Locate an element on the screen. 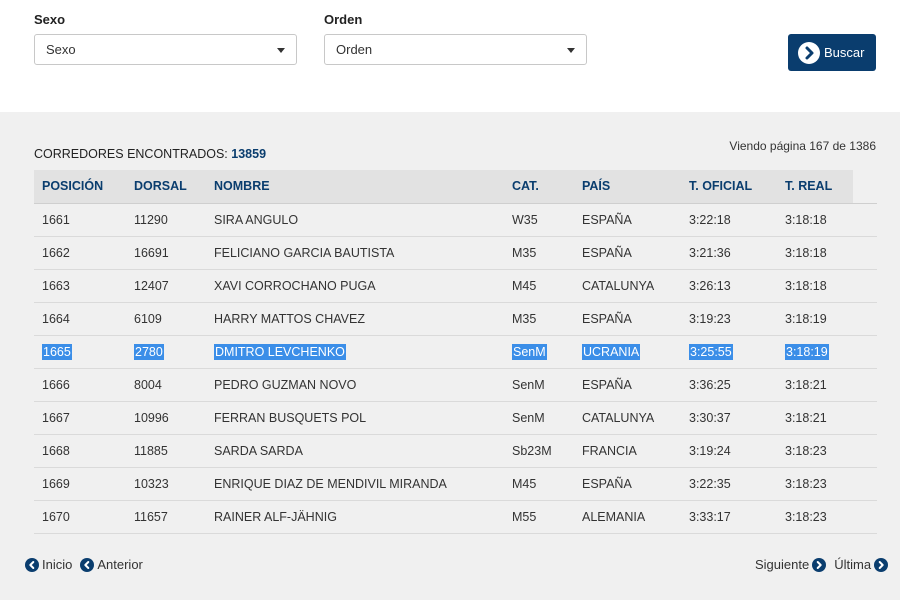 The image size is (900, 600). pager-left: Inicio Anterior is located at coordinates (88, 564).